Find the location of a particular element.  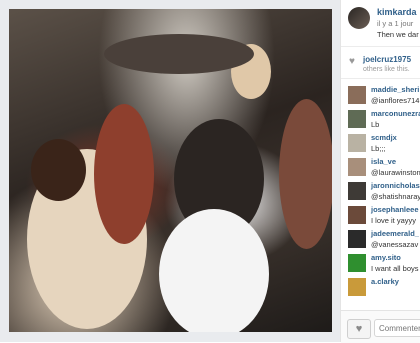

comment-username: josephanleee is located at coordinates (395, 209).